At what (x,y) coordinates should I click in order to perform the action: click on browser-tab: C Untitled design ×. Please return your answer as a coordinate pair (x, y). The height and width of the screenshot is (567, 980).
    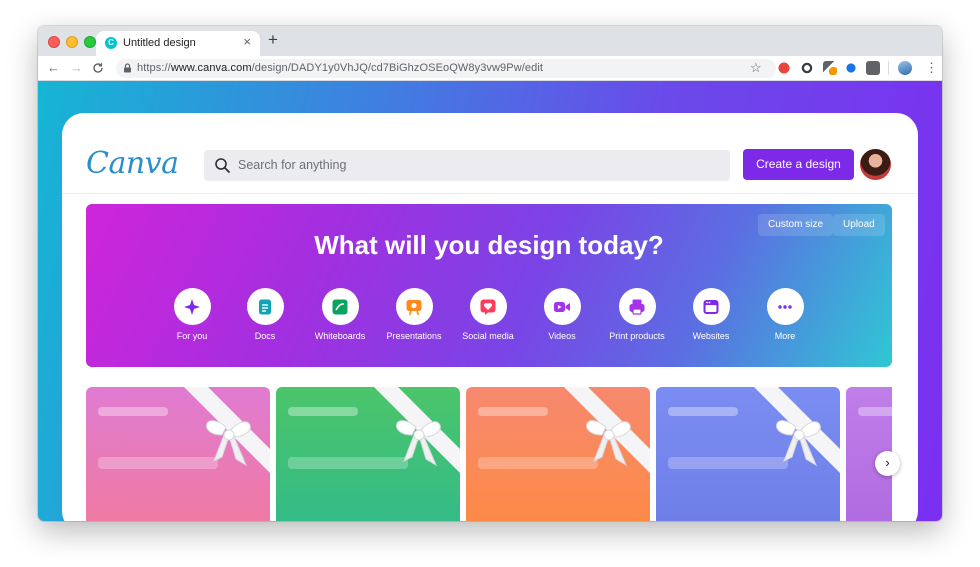
    Looking at the image, I should click on (178, 43).